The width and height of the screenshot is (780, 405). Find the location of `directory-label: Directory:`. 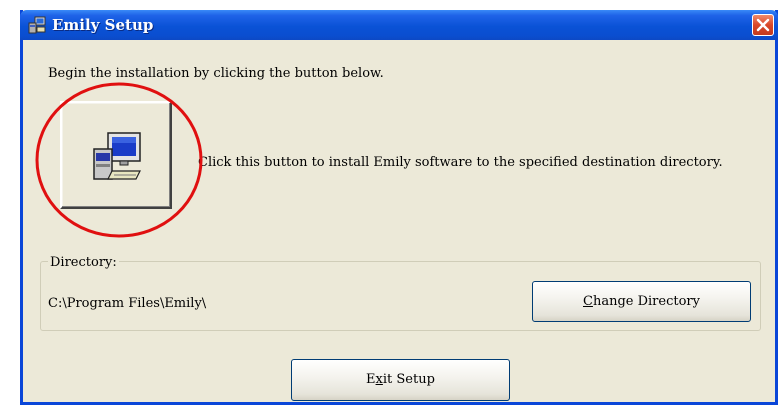

directory-label: Directory: is located at coordinates (83, 262).